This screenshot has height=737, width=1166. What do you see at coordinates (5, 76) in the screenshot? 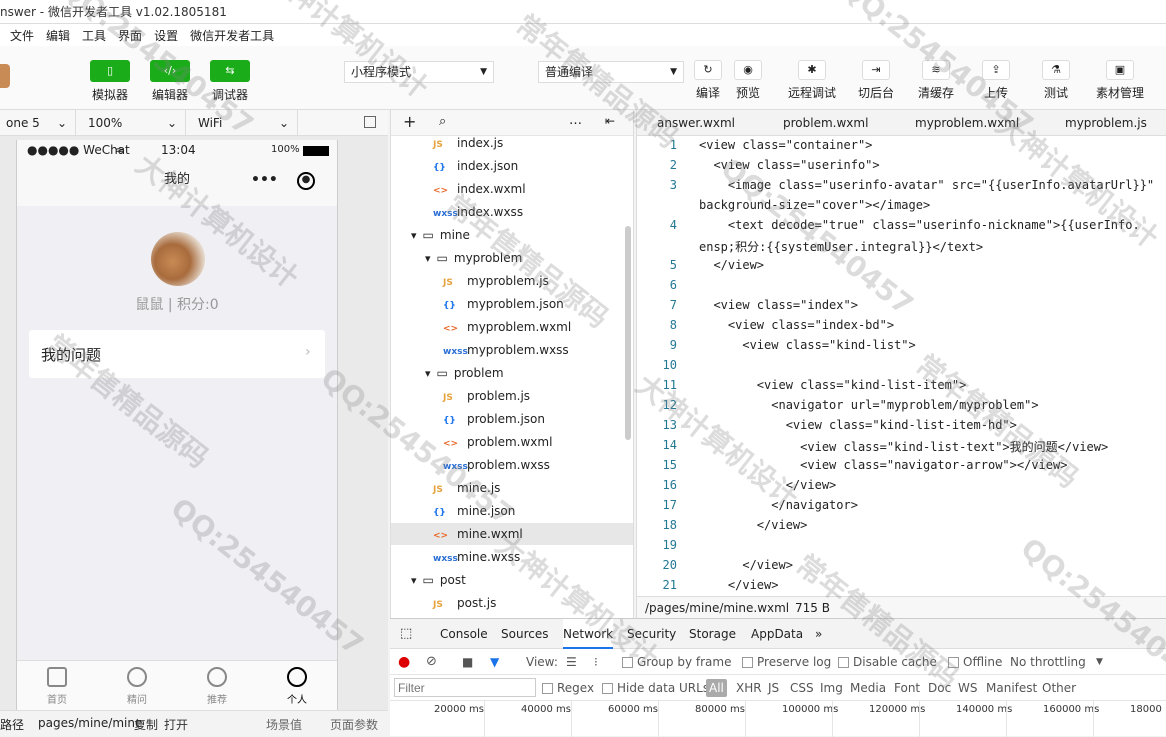
I see `user-avatar` at bounding box center [5, 76].